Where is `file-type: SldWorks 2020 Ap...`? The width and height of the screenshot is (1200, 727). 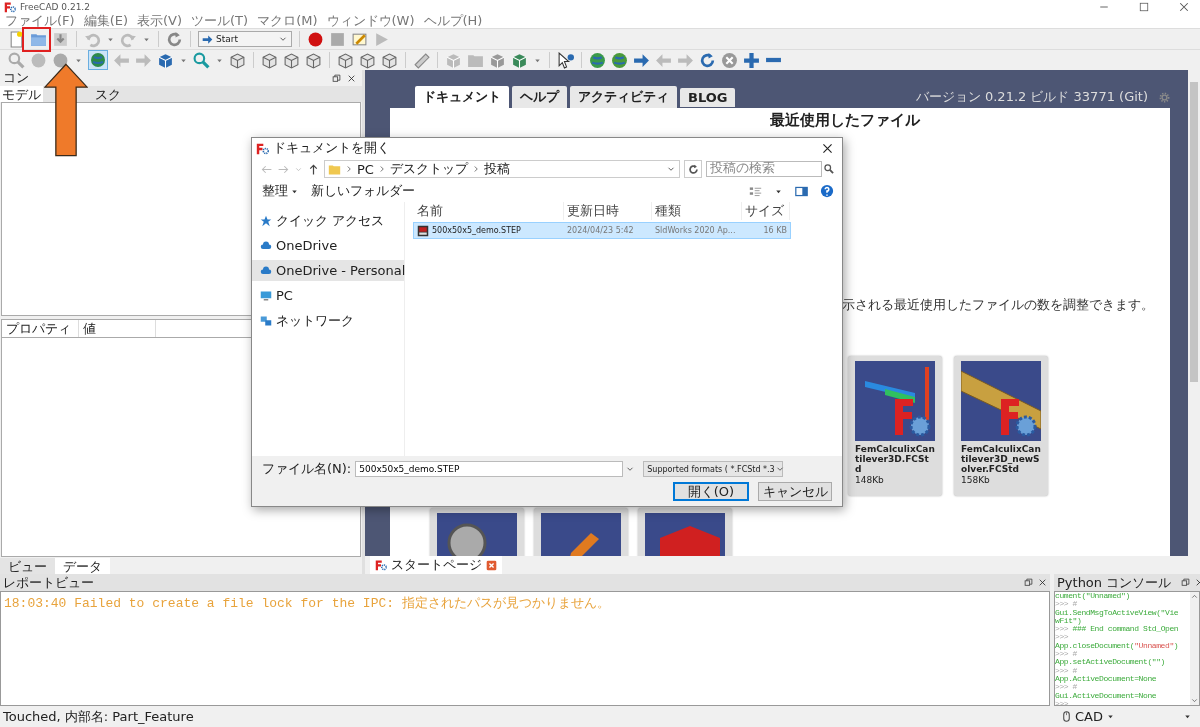 file-type: SldWorks 2020 Ap... is located at coordinates (695, 230).